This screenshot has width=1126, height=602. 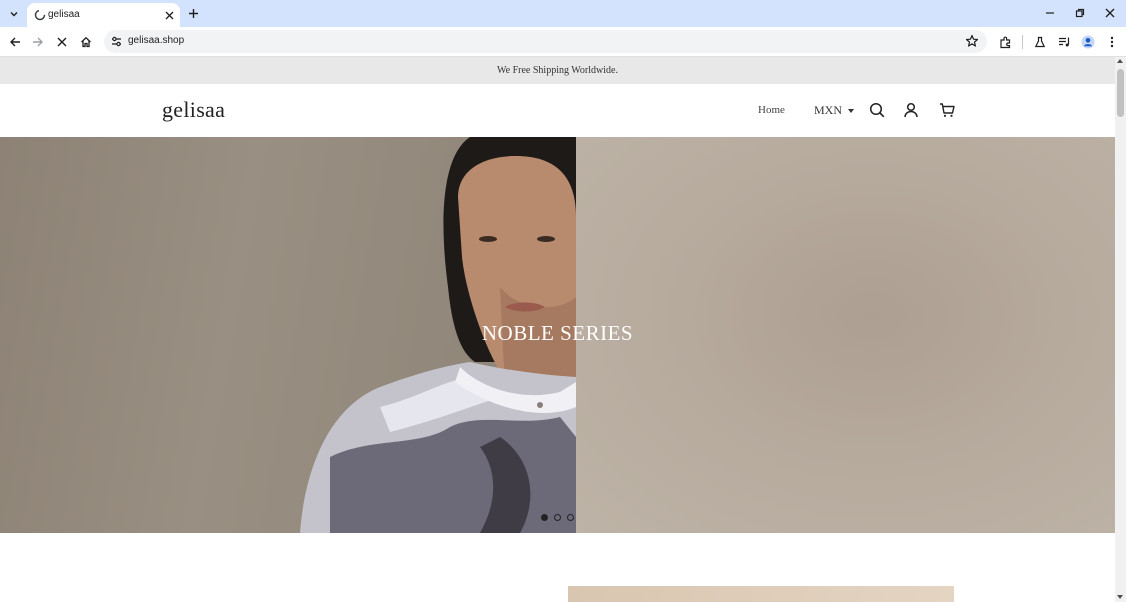 I want to click on profile-button, so click(x=1088, y=42).